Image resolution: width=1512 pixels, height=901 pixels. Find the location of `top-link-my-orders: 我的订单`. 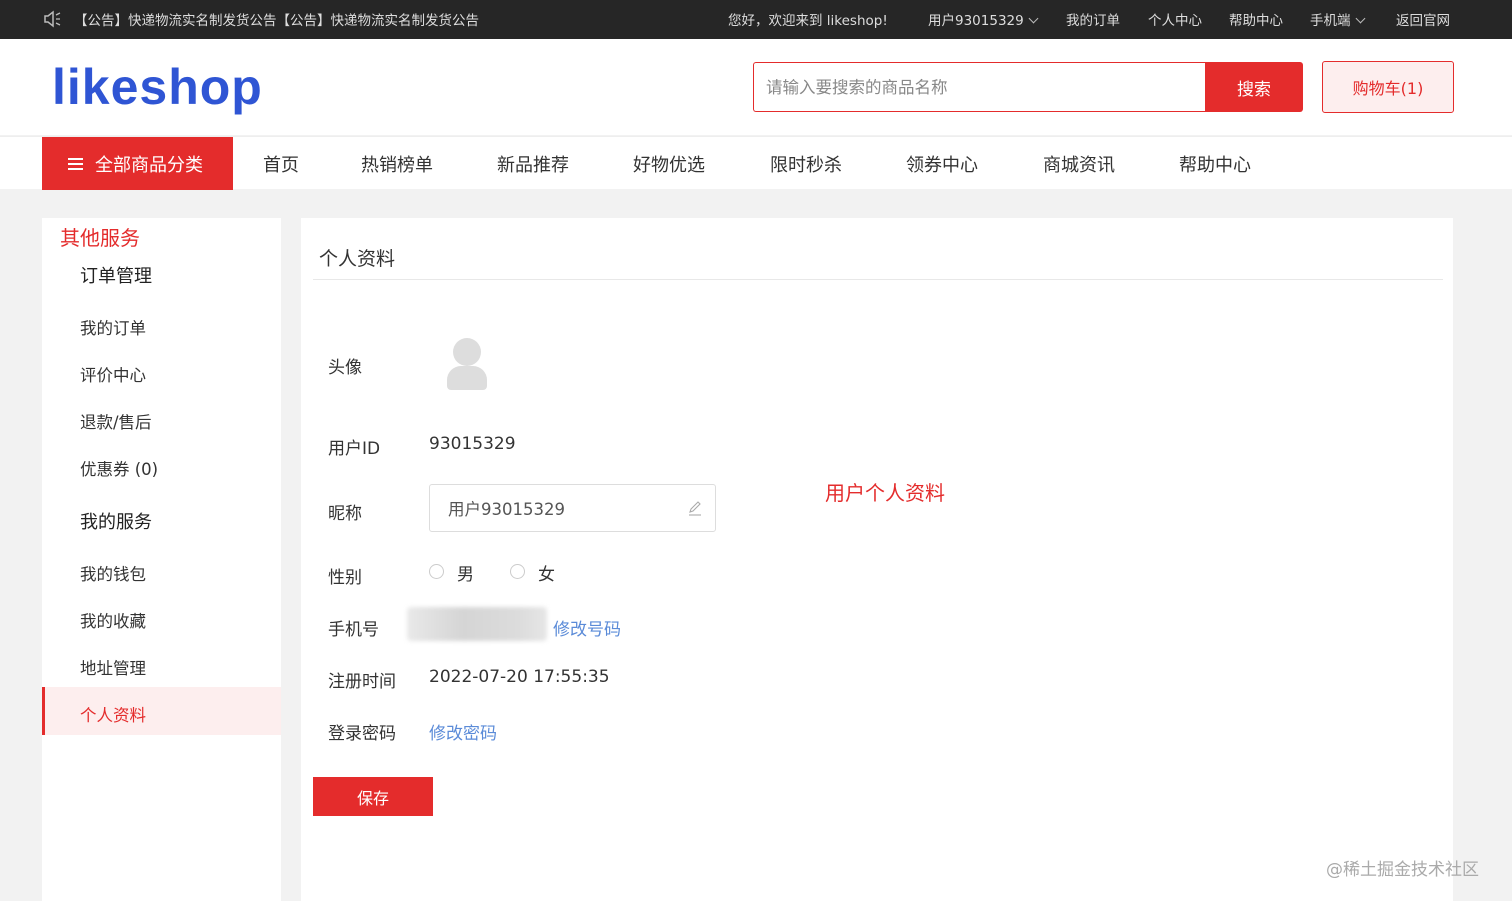

top-link-my-orders: 我的订单 is located at coordinates (1093, 19).